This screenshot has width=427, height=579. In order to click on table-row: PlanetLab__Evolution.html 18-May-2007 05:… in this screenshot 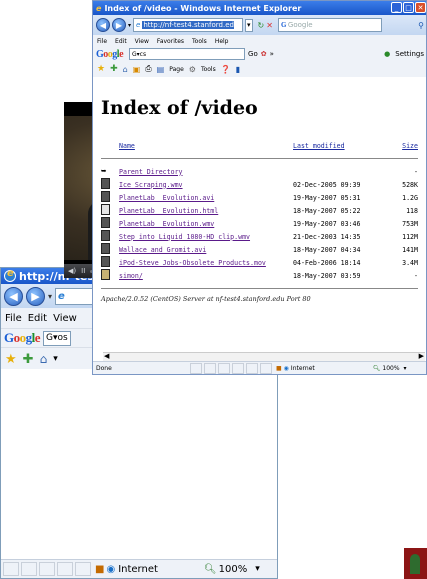, I will do `click(259, 210)`.